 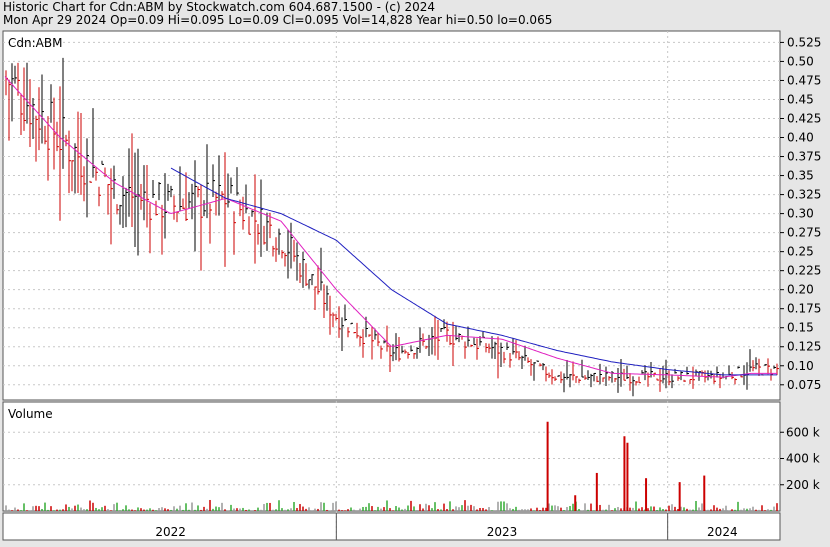 What do you see at coordinates (800, 176) in the screenshot?
I see `price-tick-label: 0.35` at bounding box center [800, 176].